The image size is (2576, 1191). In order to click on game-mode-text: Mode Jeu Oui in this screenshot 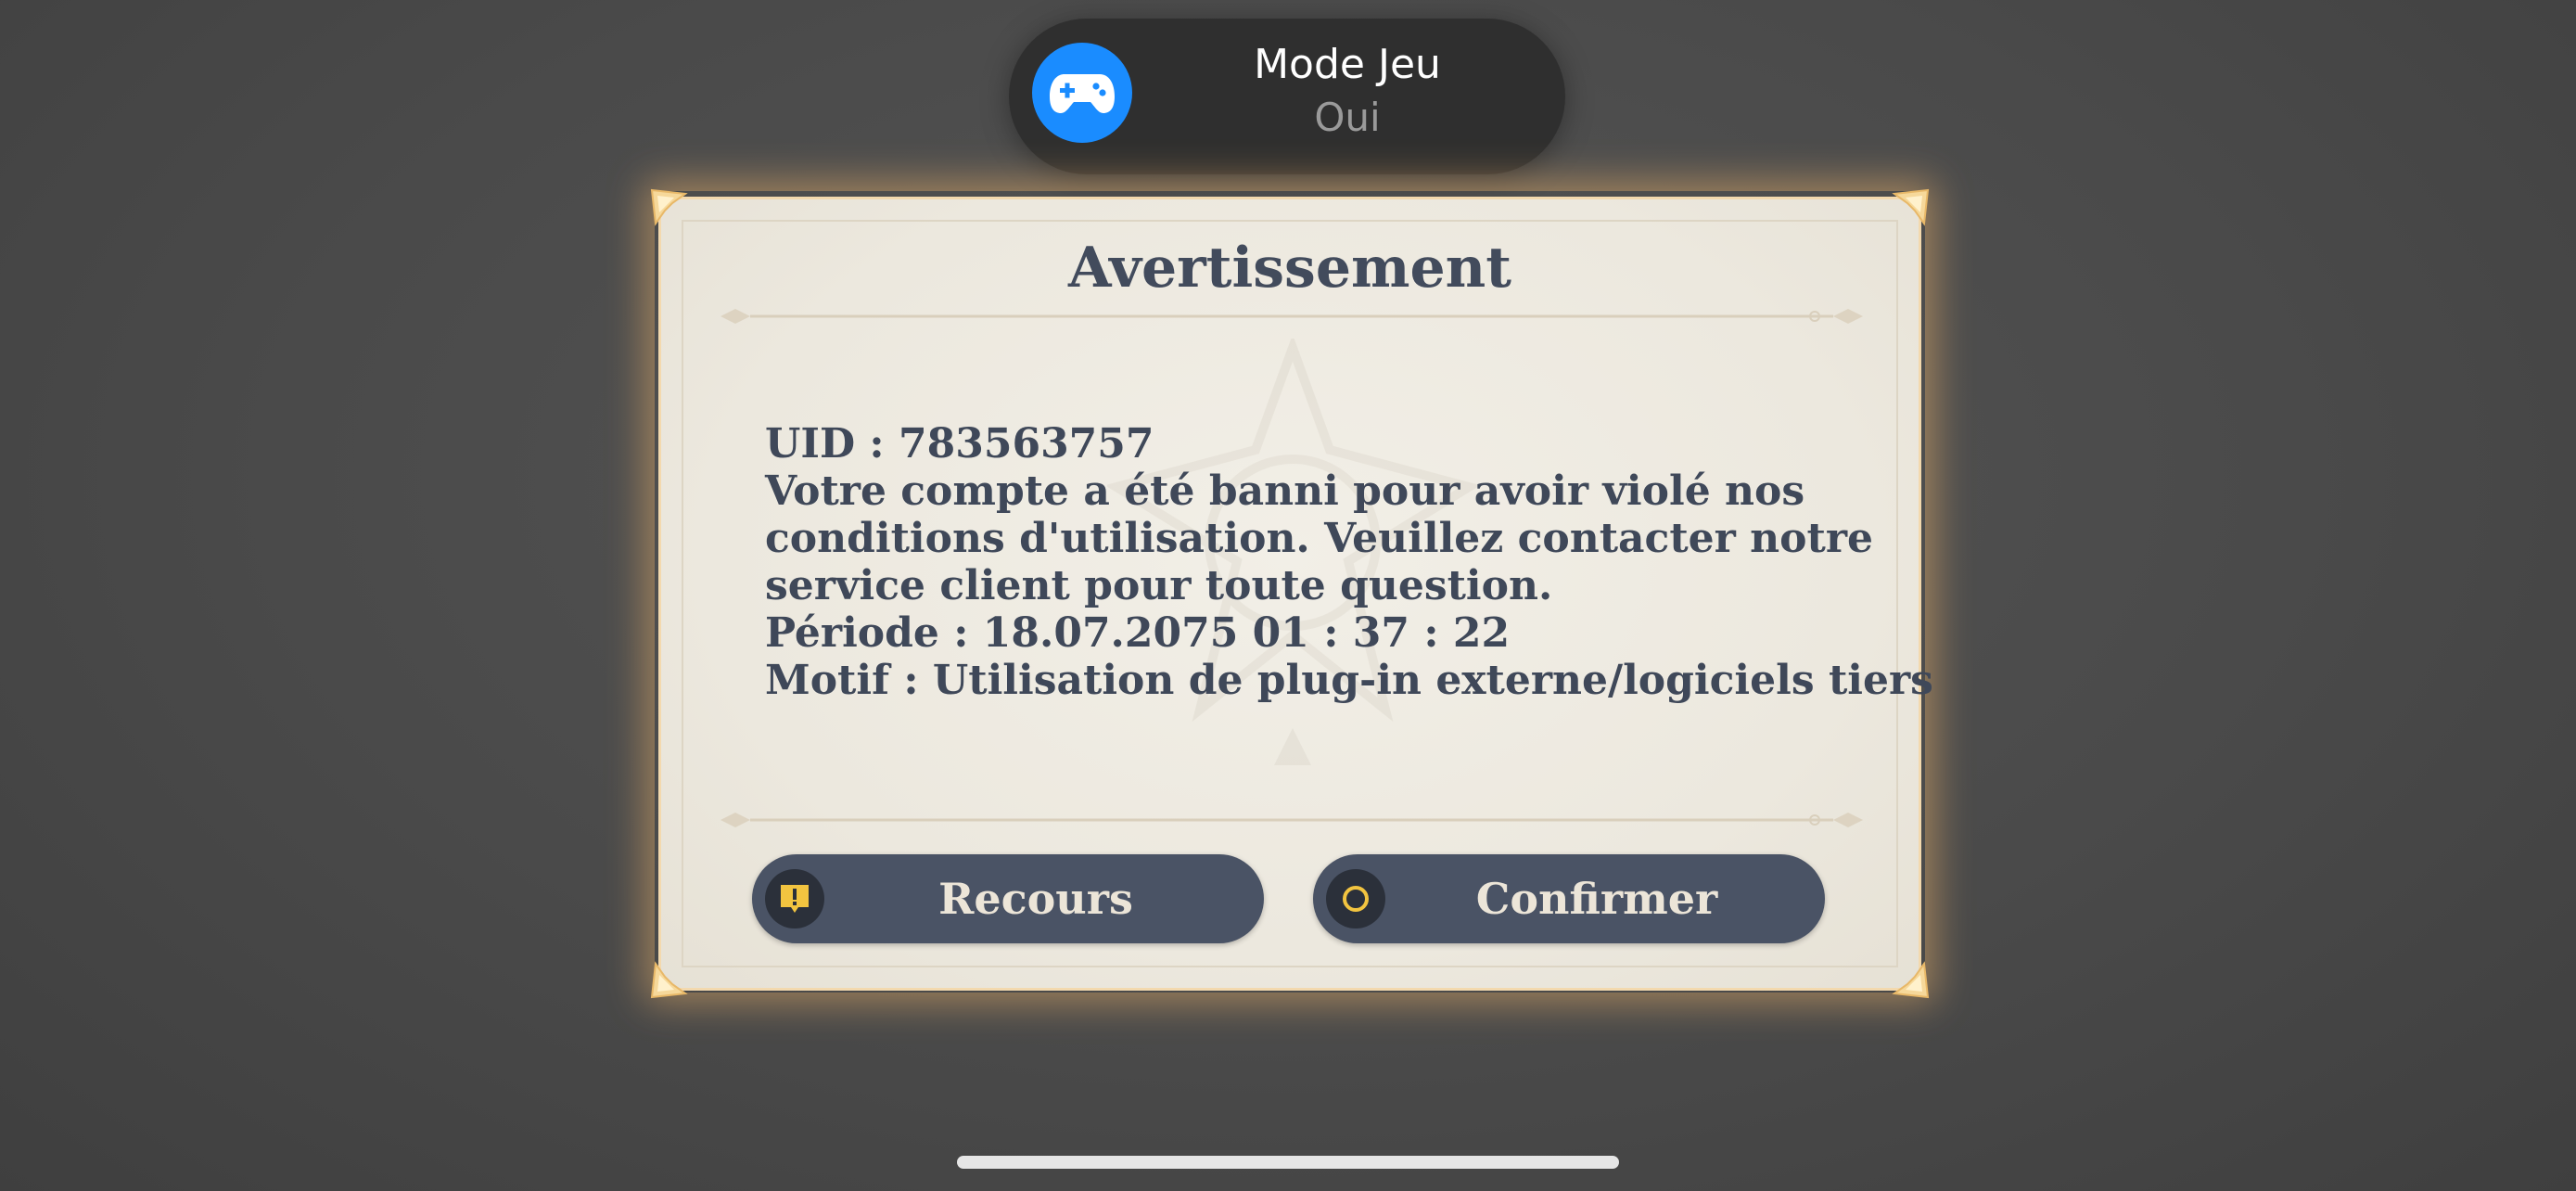, I will do `click(1379, 92)`.